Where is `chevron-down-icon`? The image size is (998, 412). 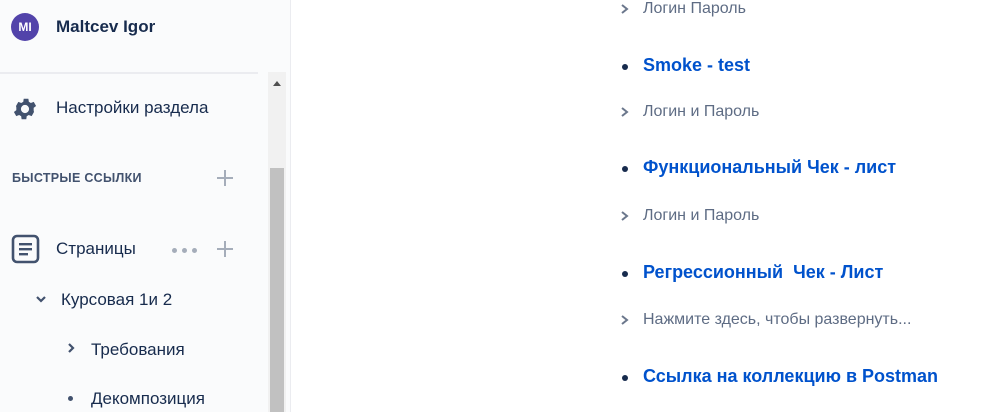 chevron-down-icon is located at coordinates (41, 299).